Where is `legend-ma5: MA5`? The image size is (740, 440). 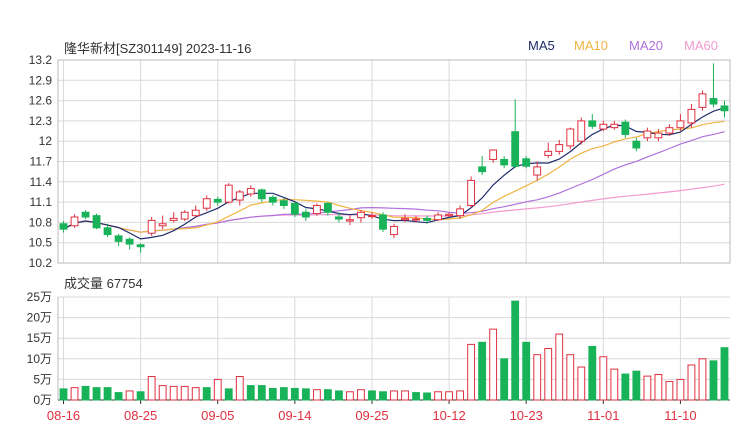 legend-ma5: MA5 is located at coordinates (541, 45).